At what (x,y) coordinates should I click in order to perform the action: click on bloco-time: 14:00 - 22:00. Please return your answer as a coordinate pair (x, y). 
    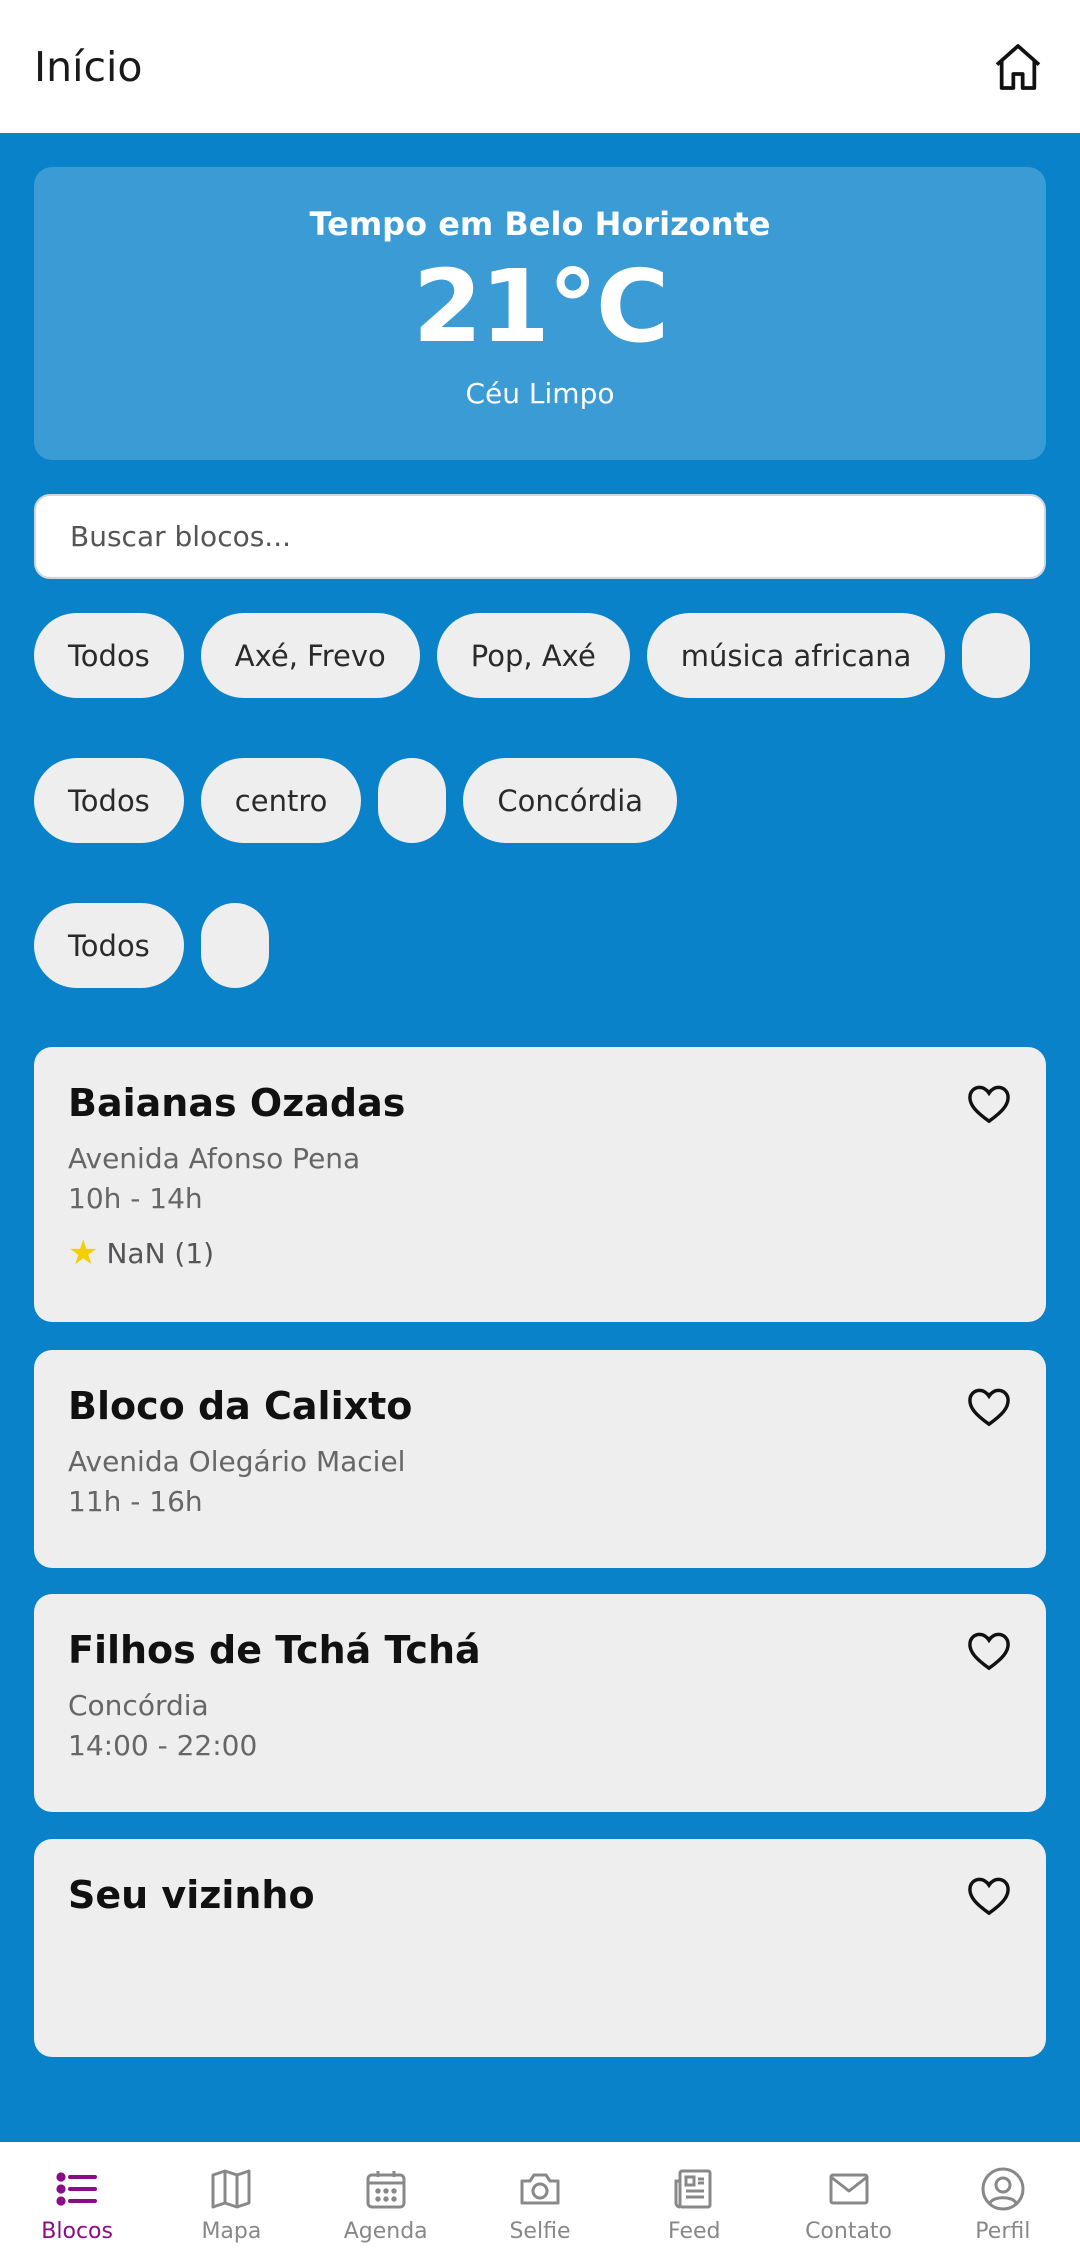
    Looking at the image, I should click on (163, 1745).